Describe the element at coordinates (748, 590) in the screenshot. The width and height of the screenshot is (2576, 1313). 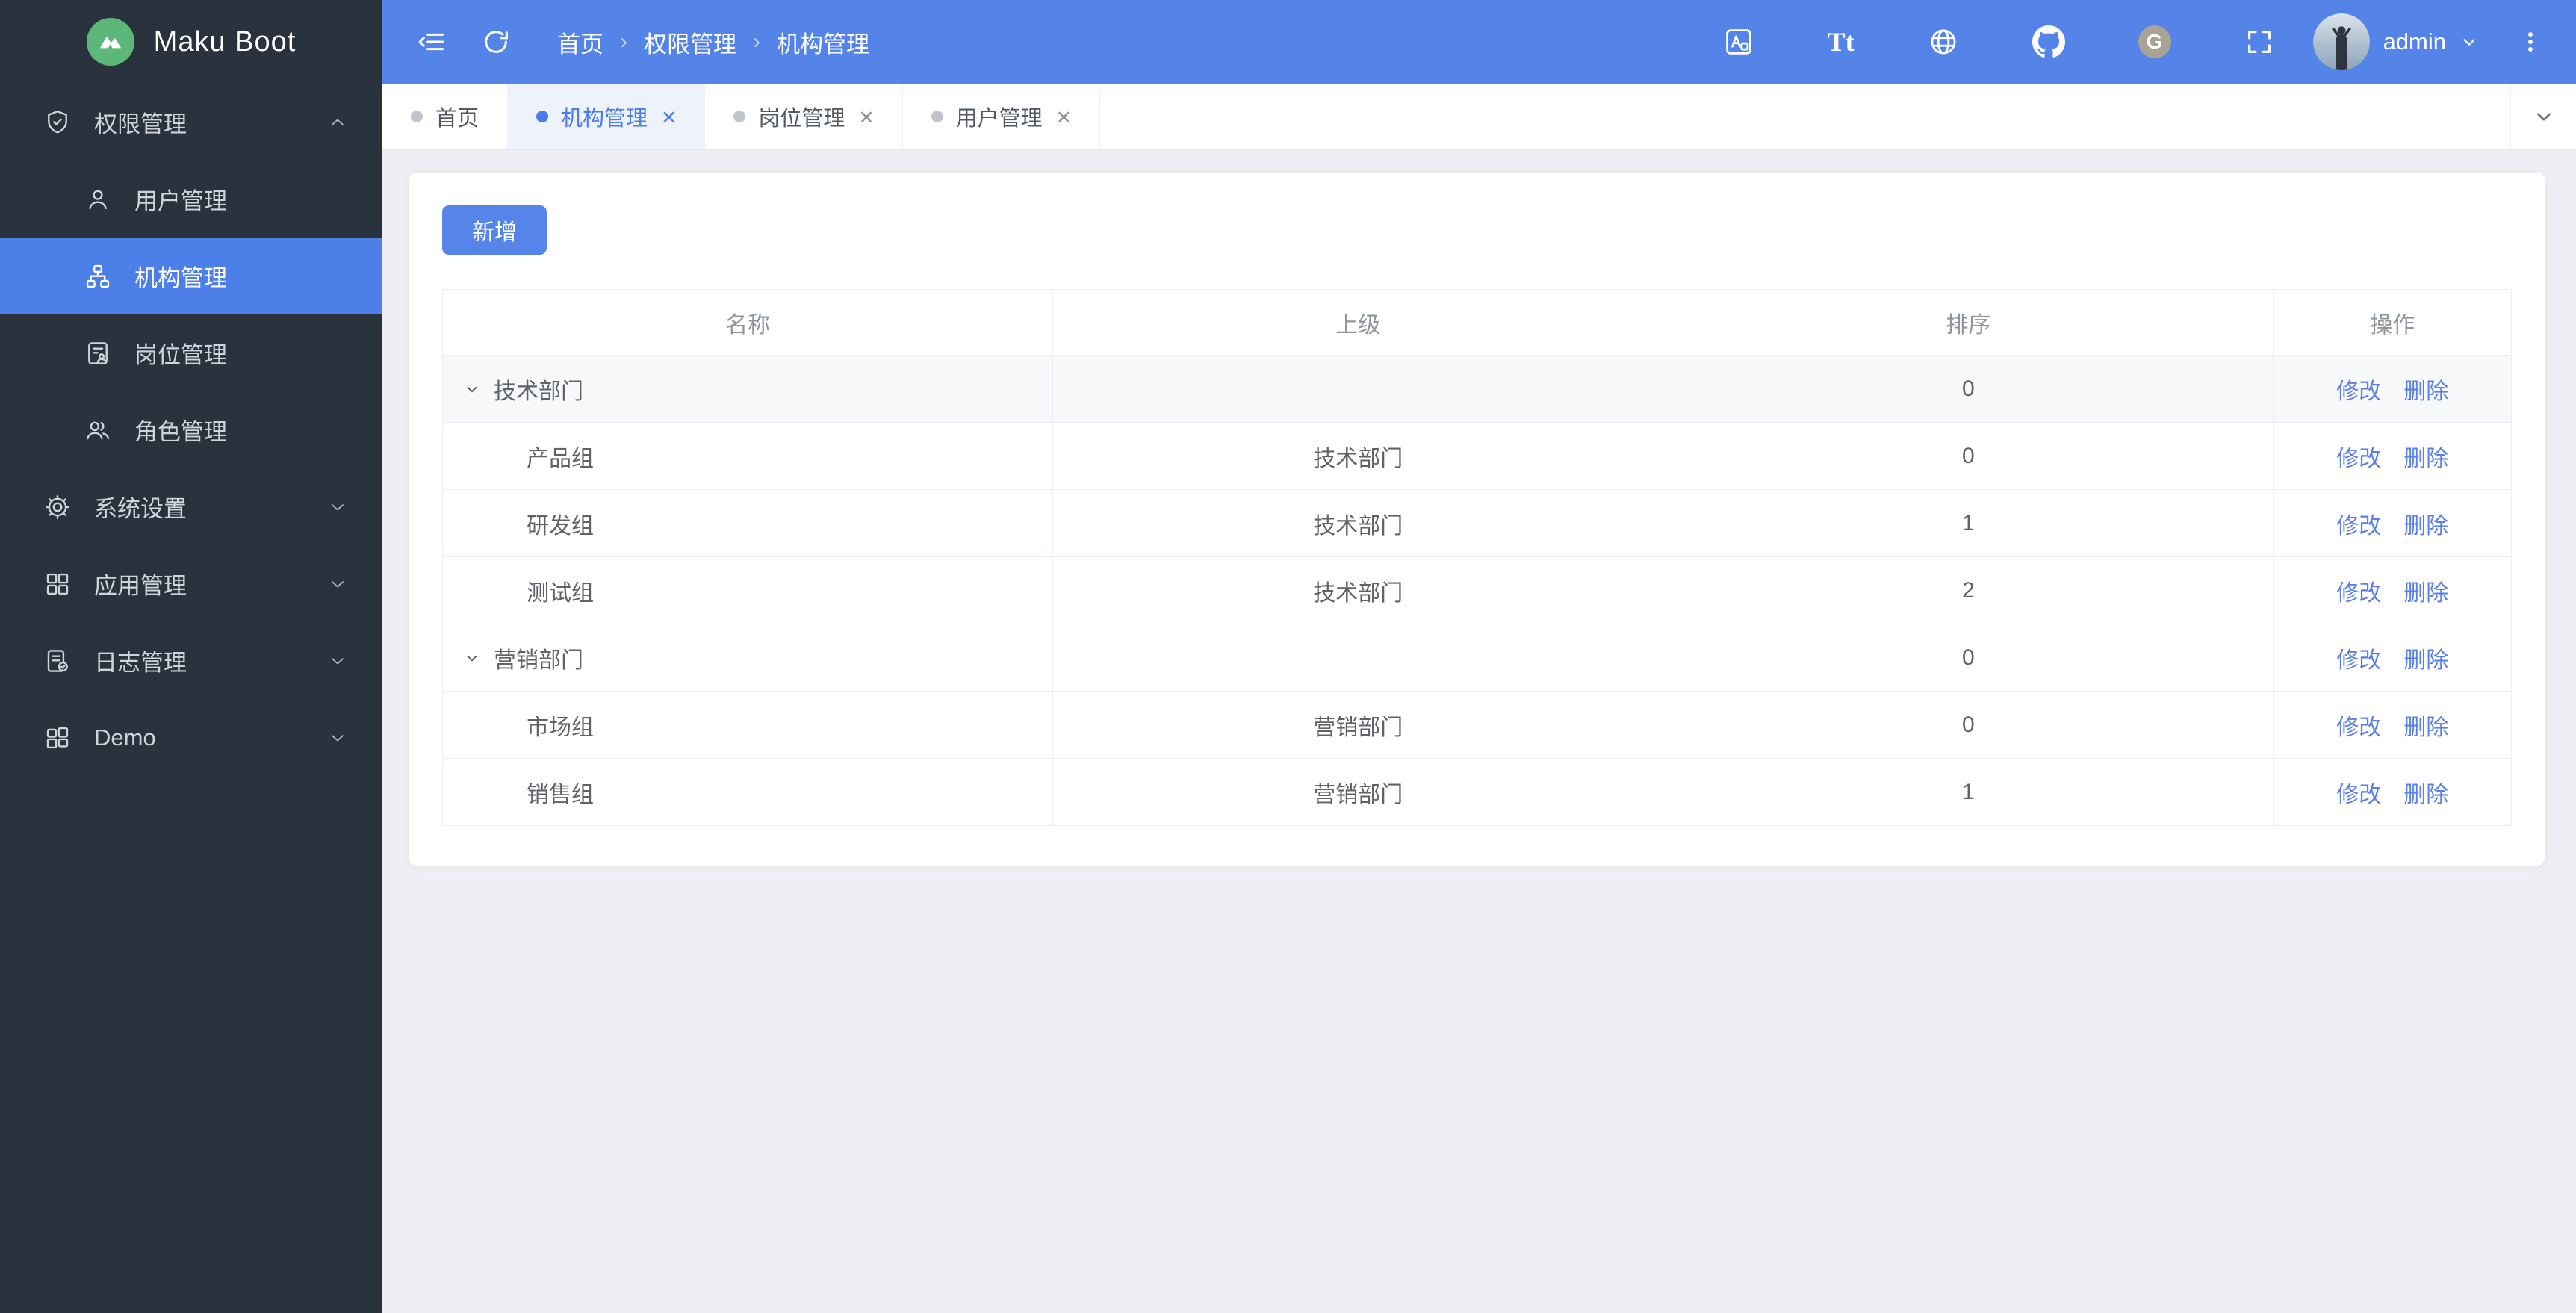
I see `cell-name: 测试组` at that location.